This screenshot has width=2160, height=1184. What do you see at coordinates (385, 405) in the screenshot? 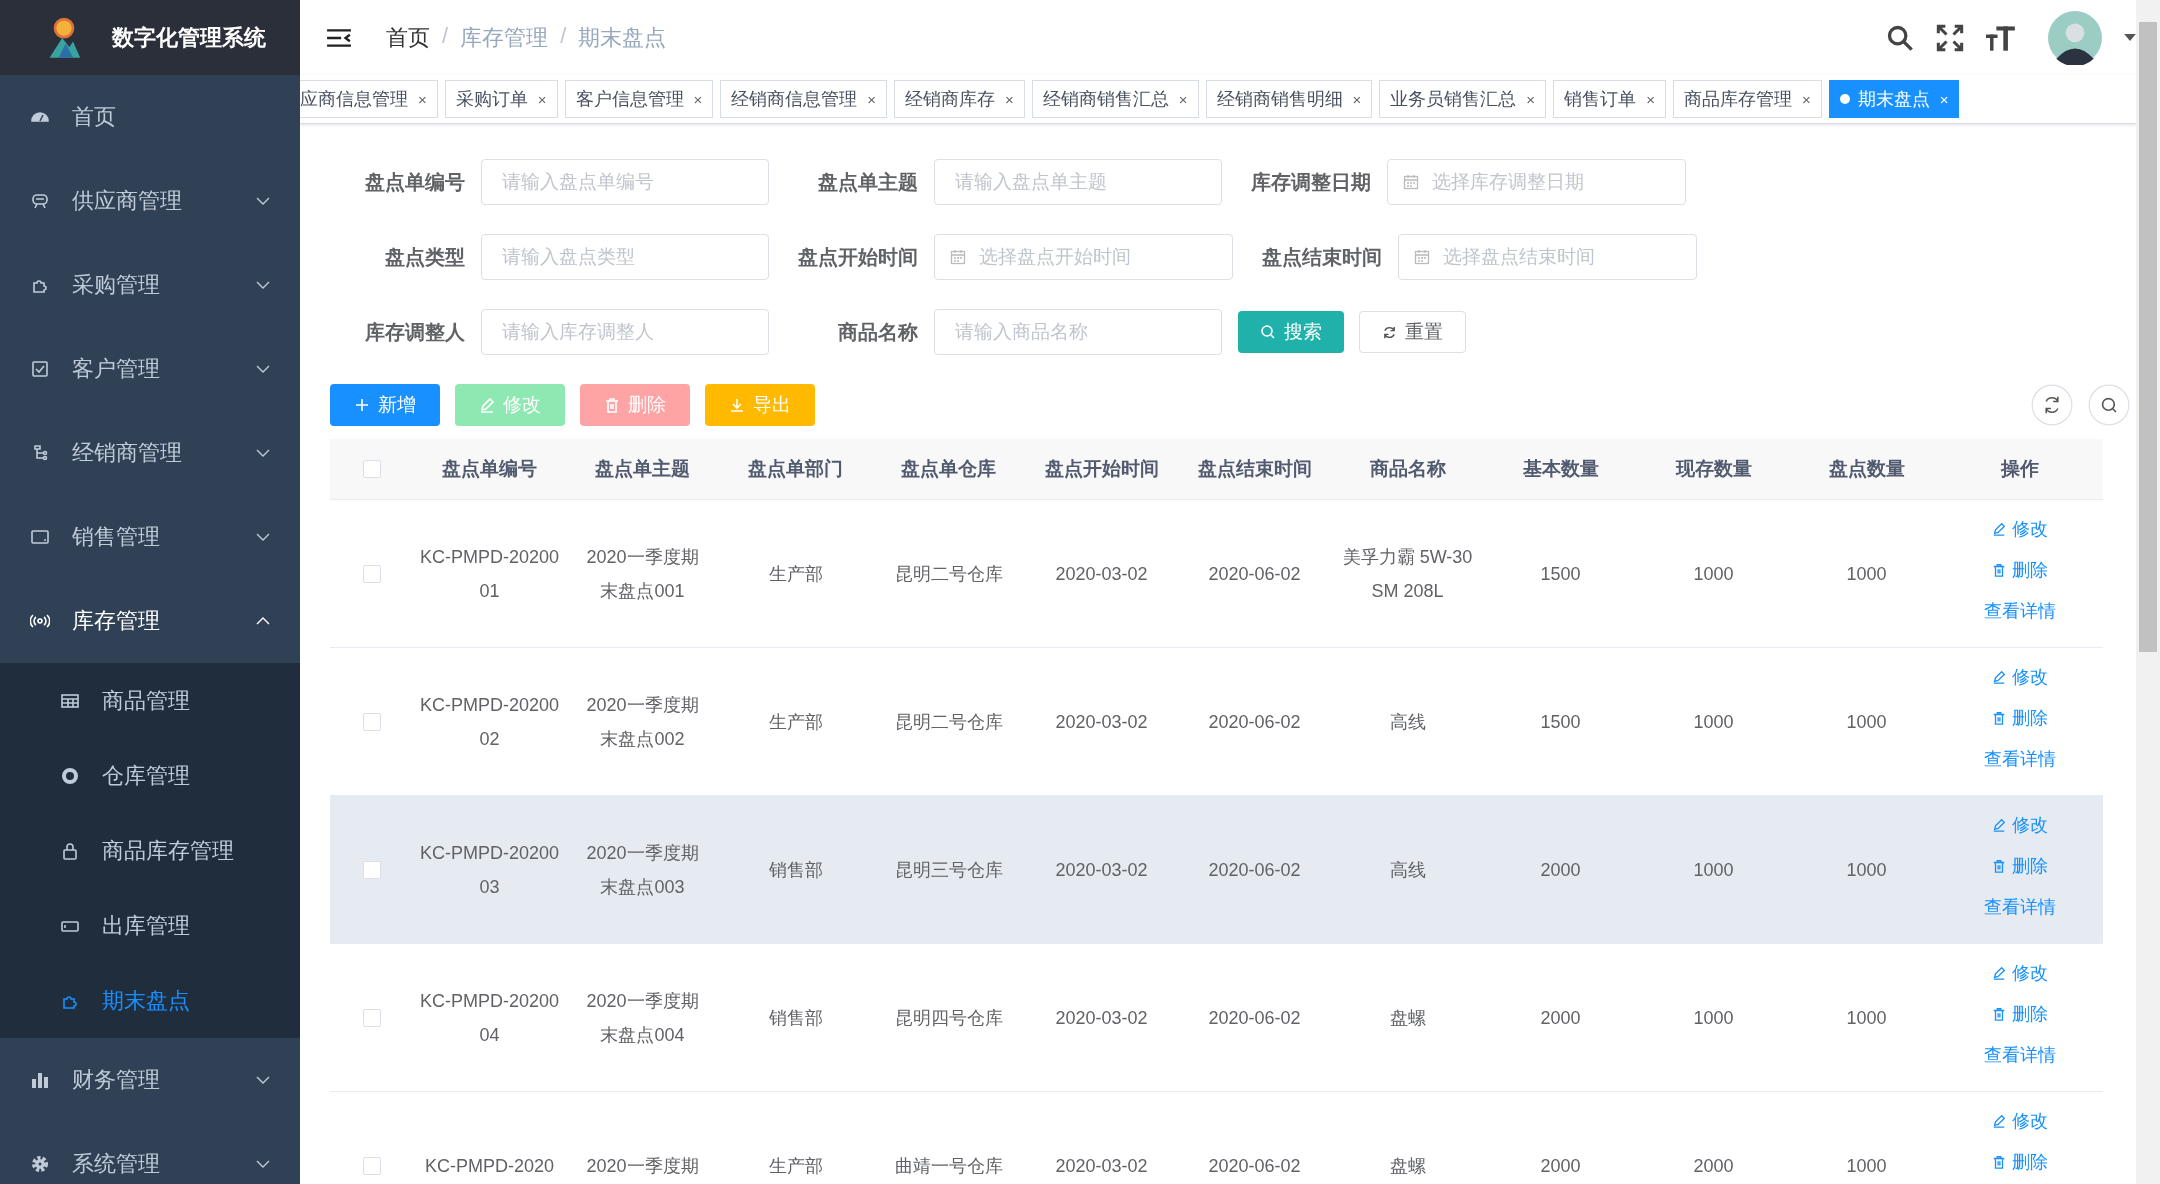
I see `add-button: 新增` at bounding box center [385, 405].